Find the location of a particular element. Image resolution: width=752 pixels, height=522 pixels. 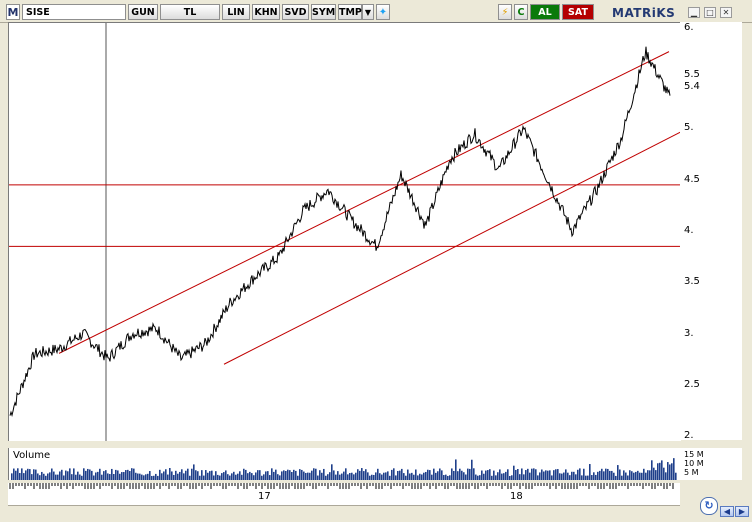

khn-button: KHN is located at coordinates (266, 12).